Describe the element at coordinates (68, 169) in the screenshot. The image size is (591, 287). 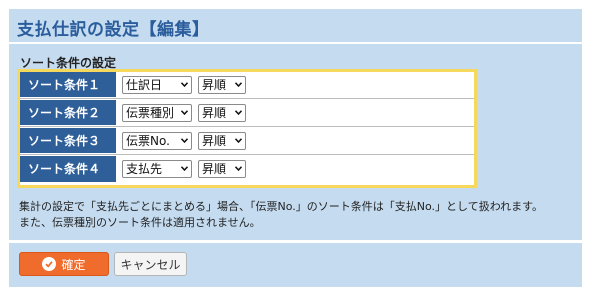
I see `sort-row-label: ソート条件４` at that location.